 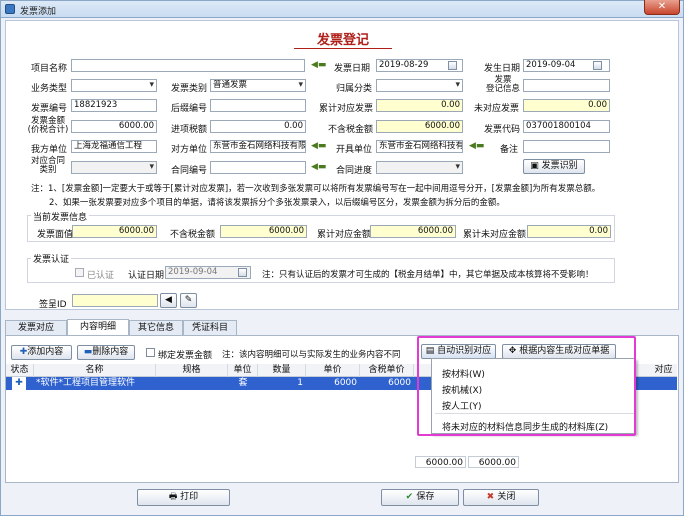 What do you see at coordinates (101, 276) in the screenshot?
I see `certified-label: 已认证` at bounding box center [101, 276].